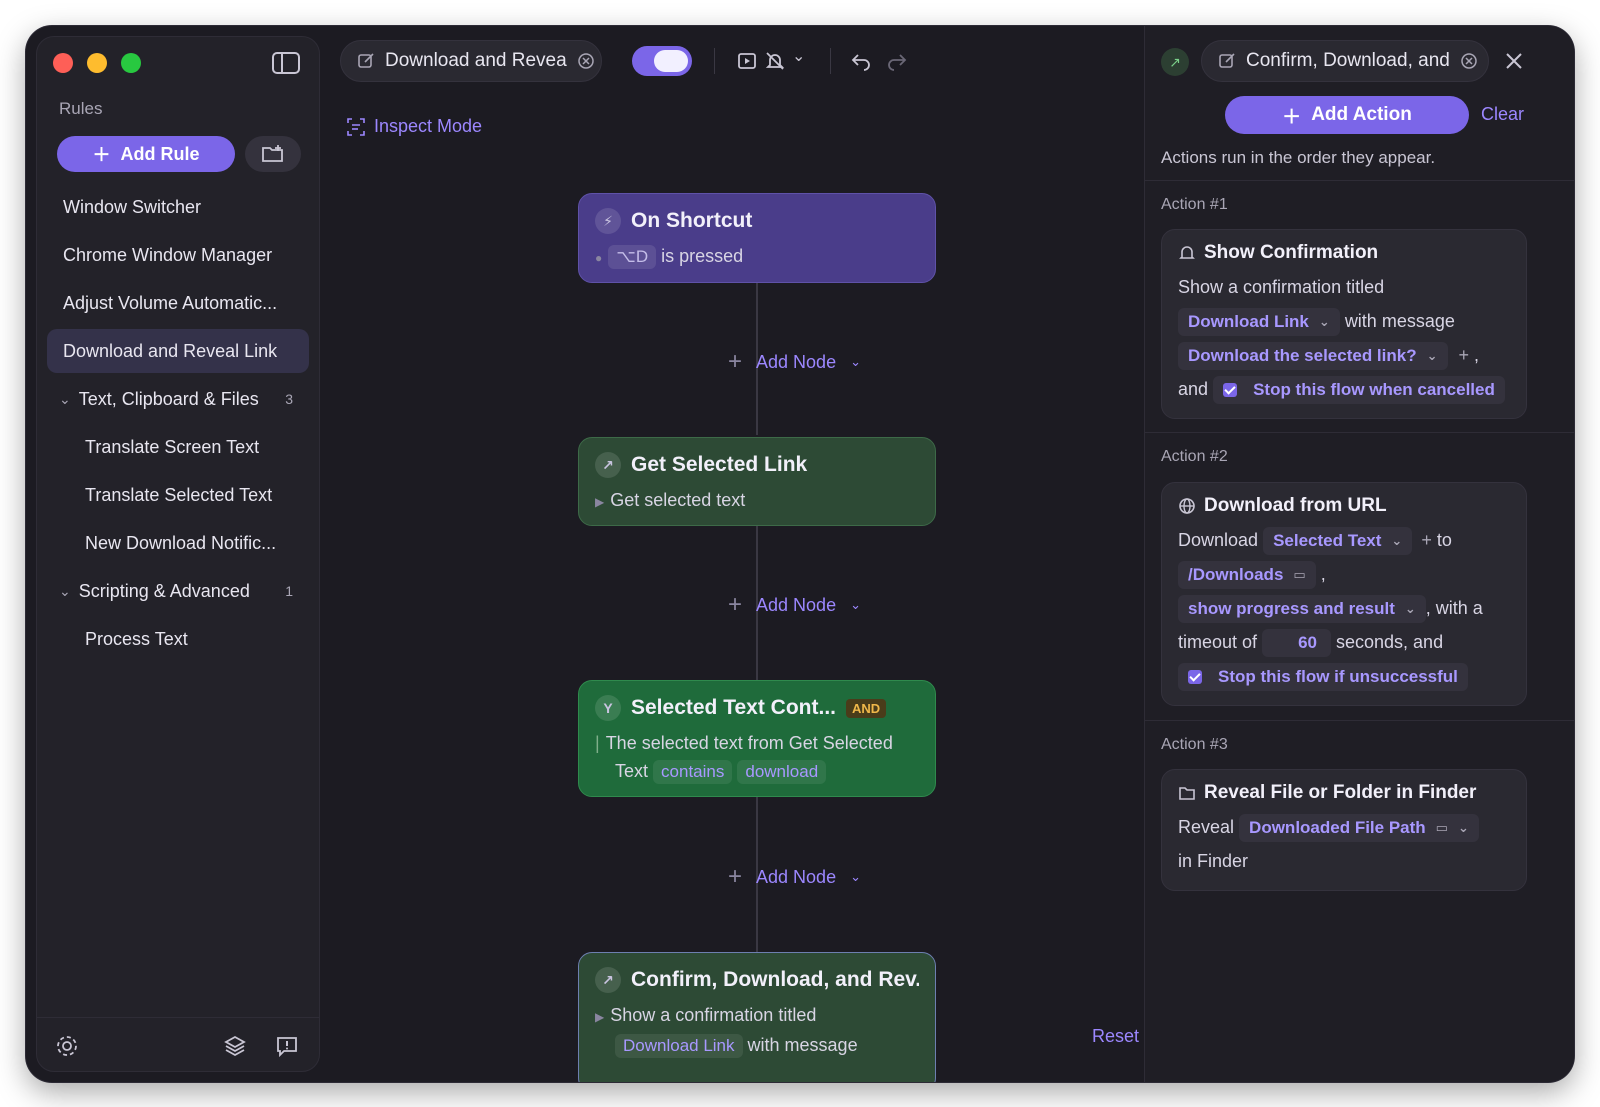  I want to click on branch-icon: Y, so click(608, 708).